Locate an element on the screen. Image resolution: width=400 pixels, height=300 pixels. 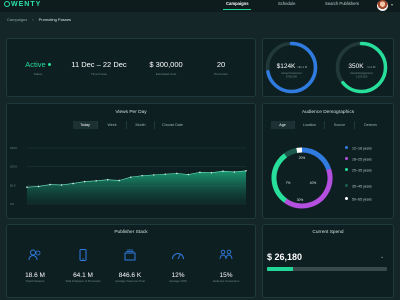
audience-tabs: Age Location Source Devices is located at coordinates (328, 125).